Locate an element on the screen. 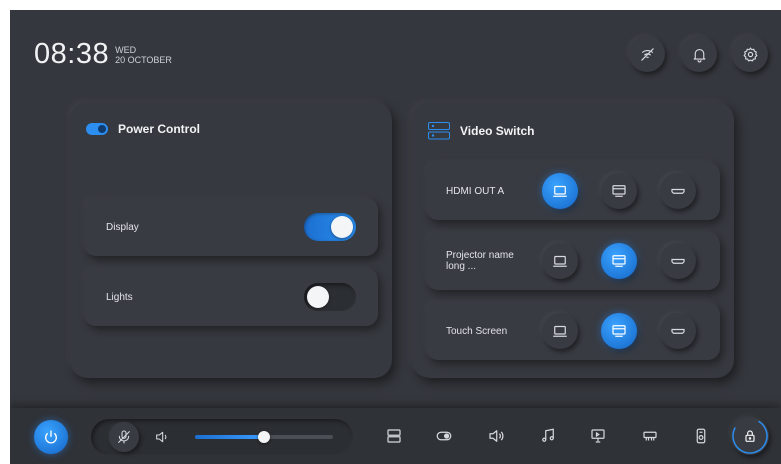 The width and height of the screenshot is (781, 464). video-switch-nav-button is located at coordinates (394, 436).